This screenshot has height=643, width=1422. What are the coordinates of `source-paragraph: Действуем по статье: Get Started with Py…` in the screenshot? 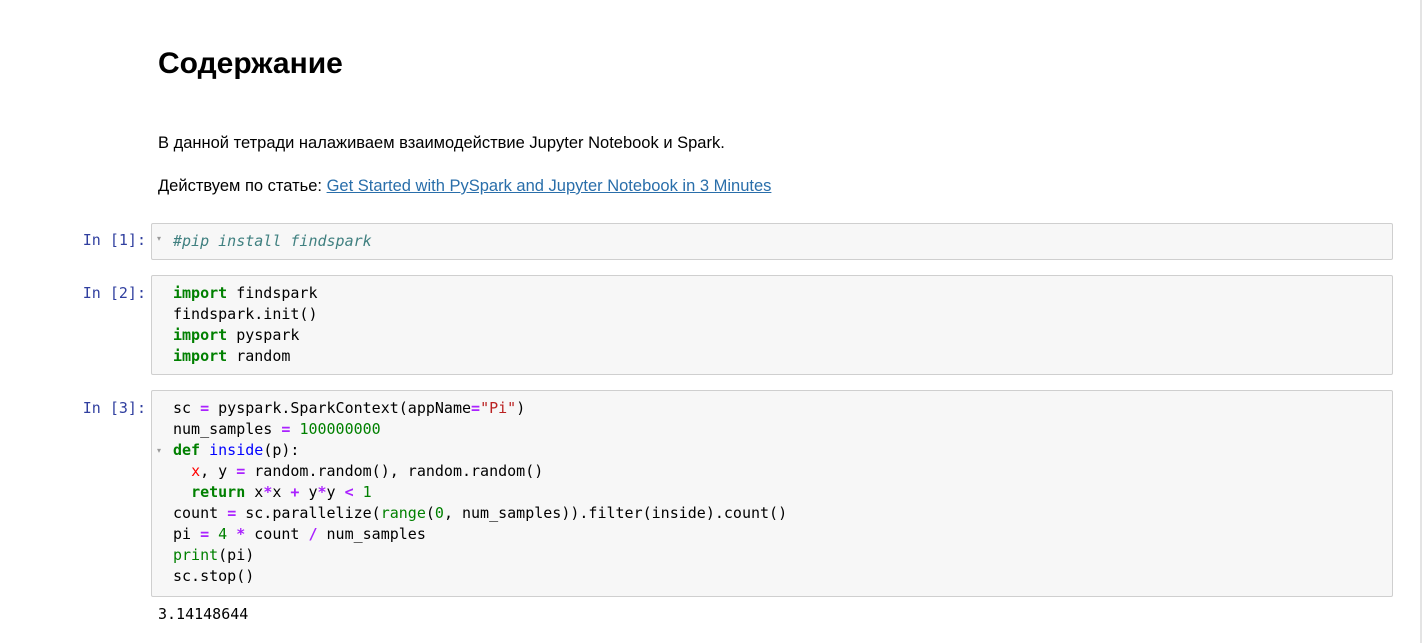 It's located at (464, 186).